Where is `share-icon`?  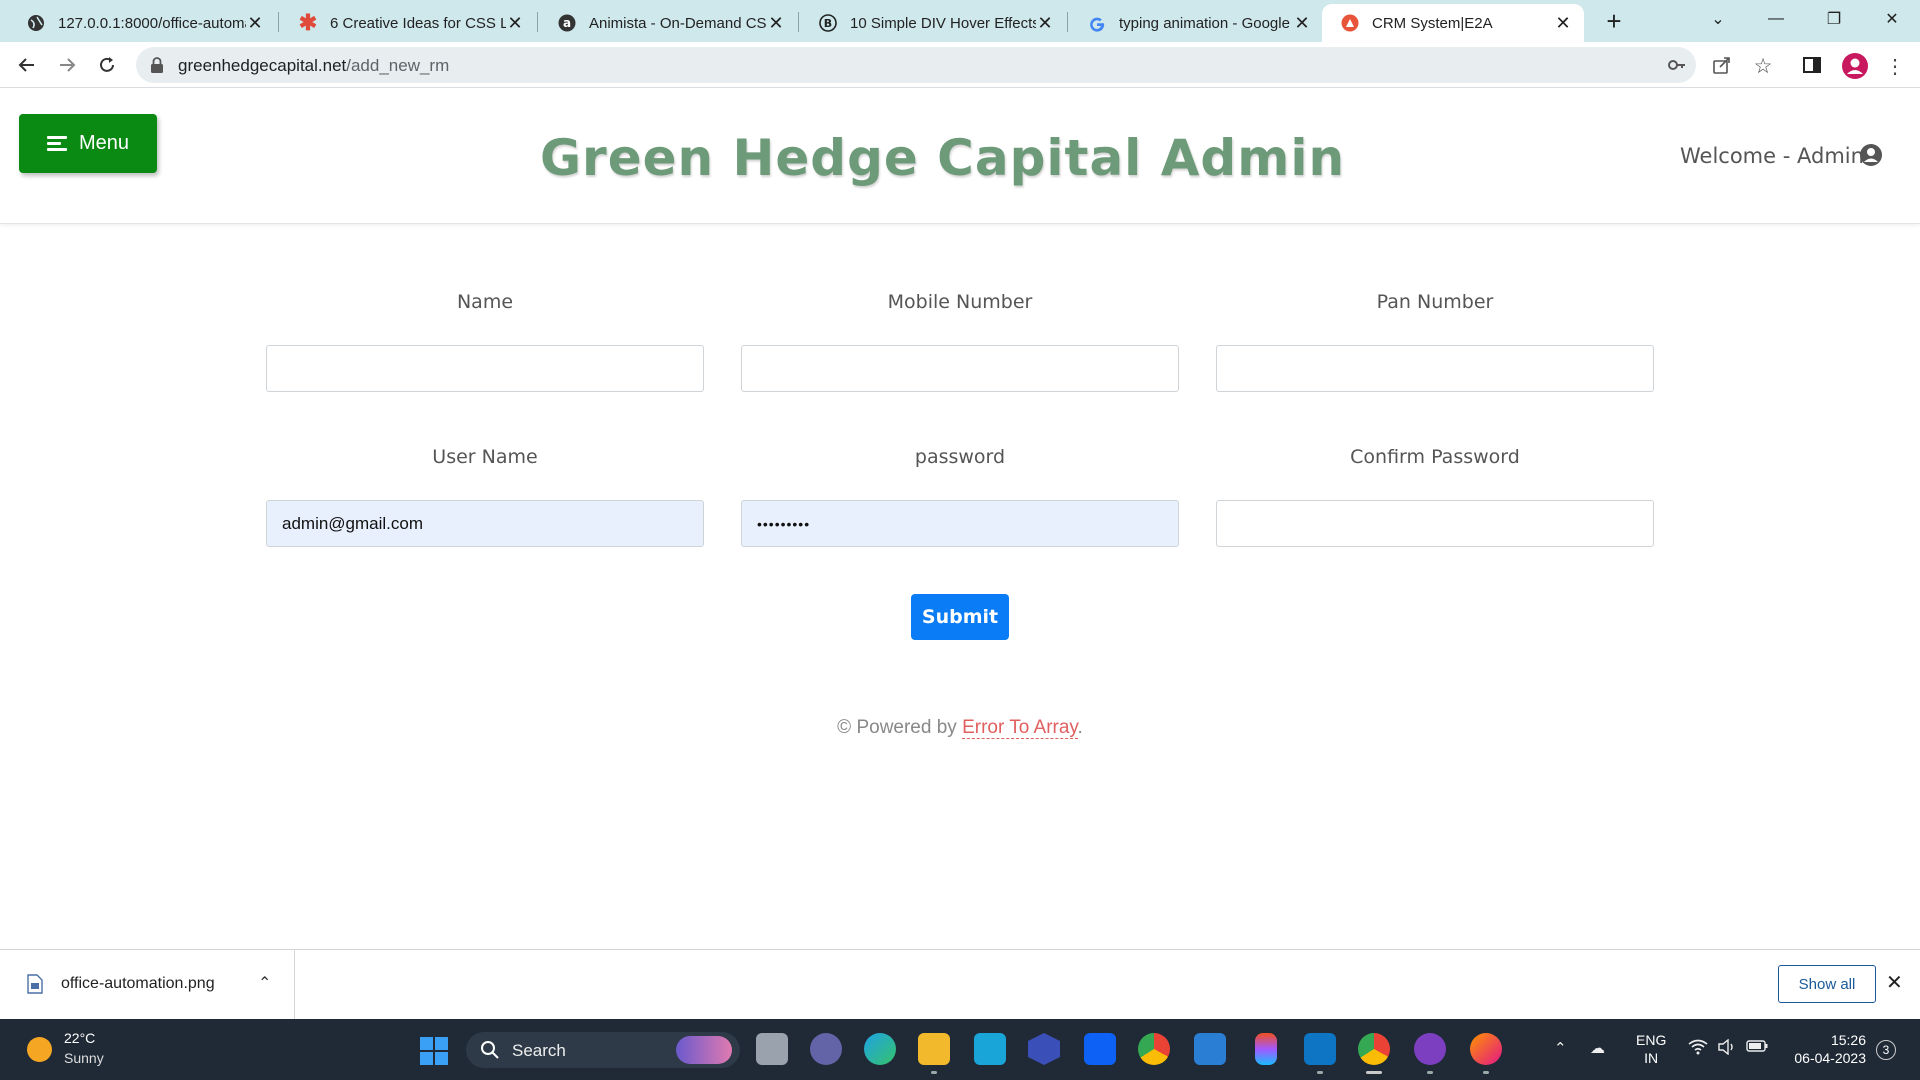 share-icon is located at coordinates (1722, 66).